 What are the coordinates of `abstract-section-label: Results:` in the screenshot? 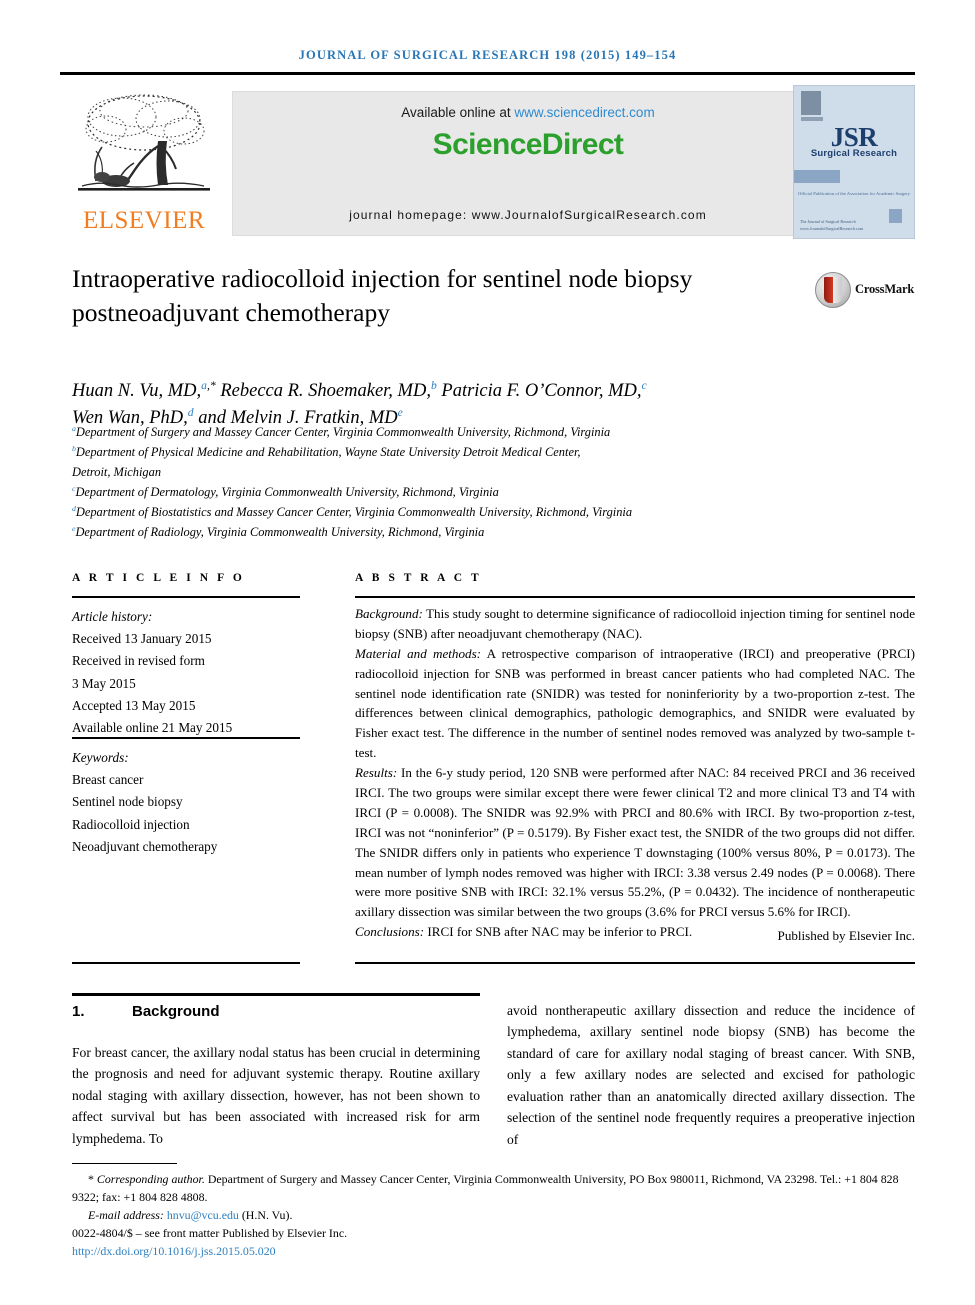 It's located at (376, 773).